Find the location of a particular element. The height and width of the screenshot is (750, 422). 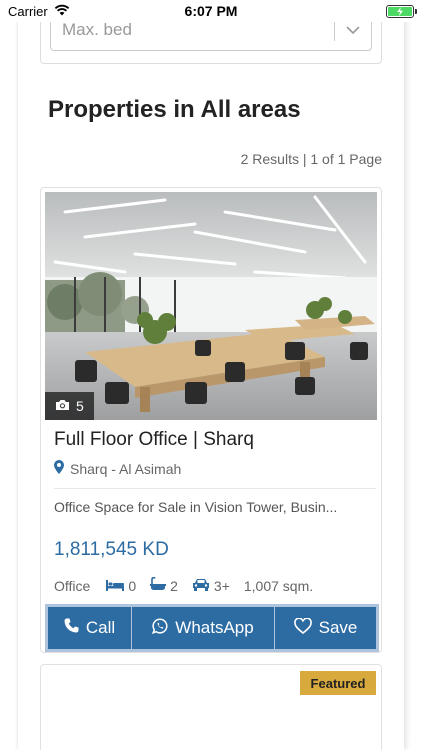

property-type: Office is located at coordinates (72, 586).